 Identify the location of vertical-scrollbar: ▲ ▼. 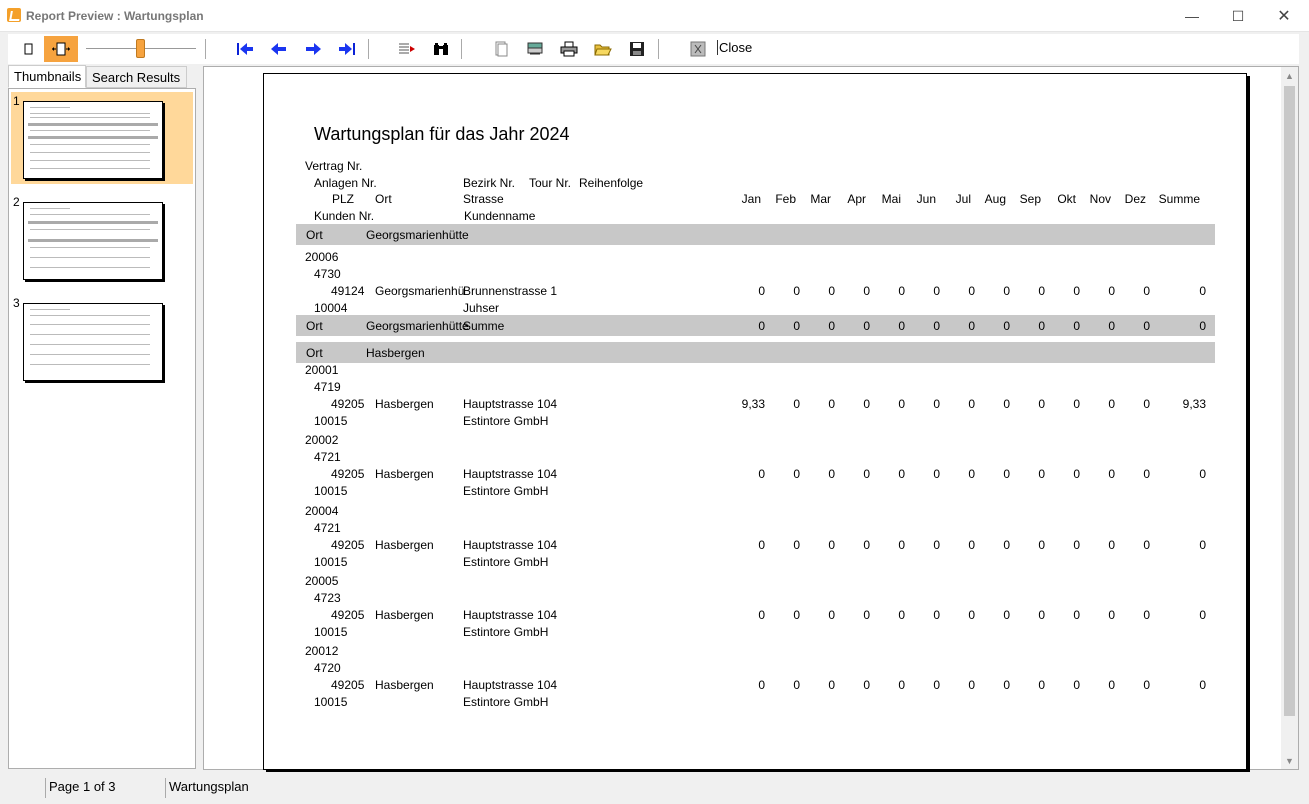
(1289, 418).